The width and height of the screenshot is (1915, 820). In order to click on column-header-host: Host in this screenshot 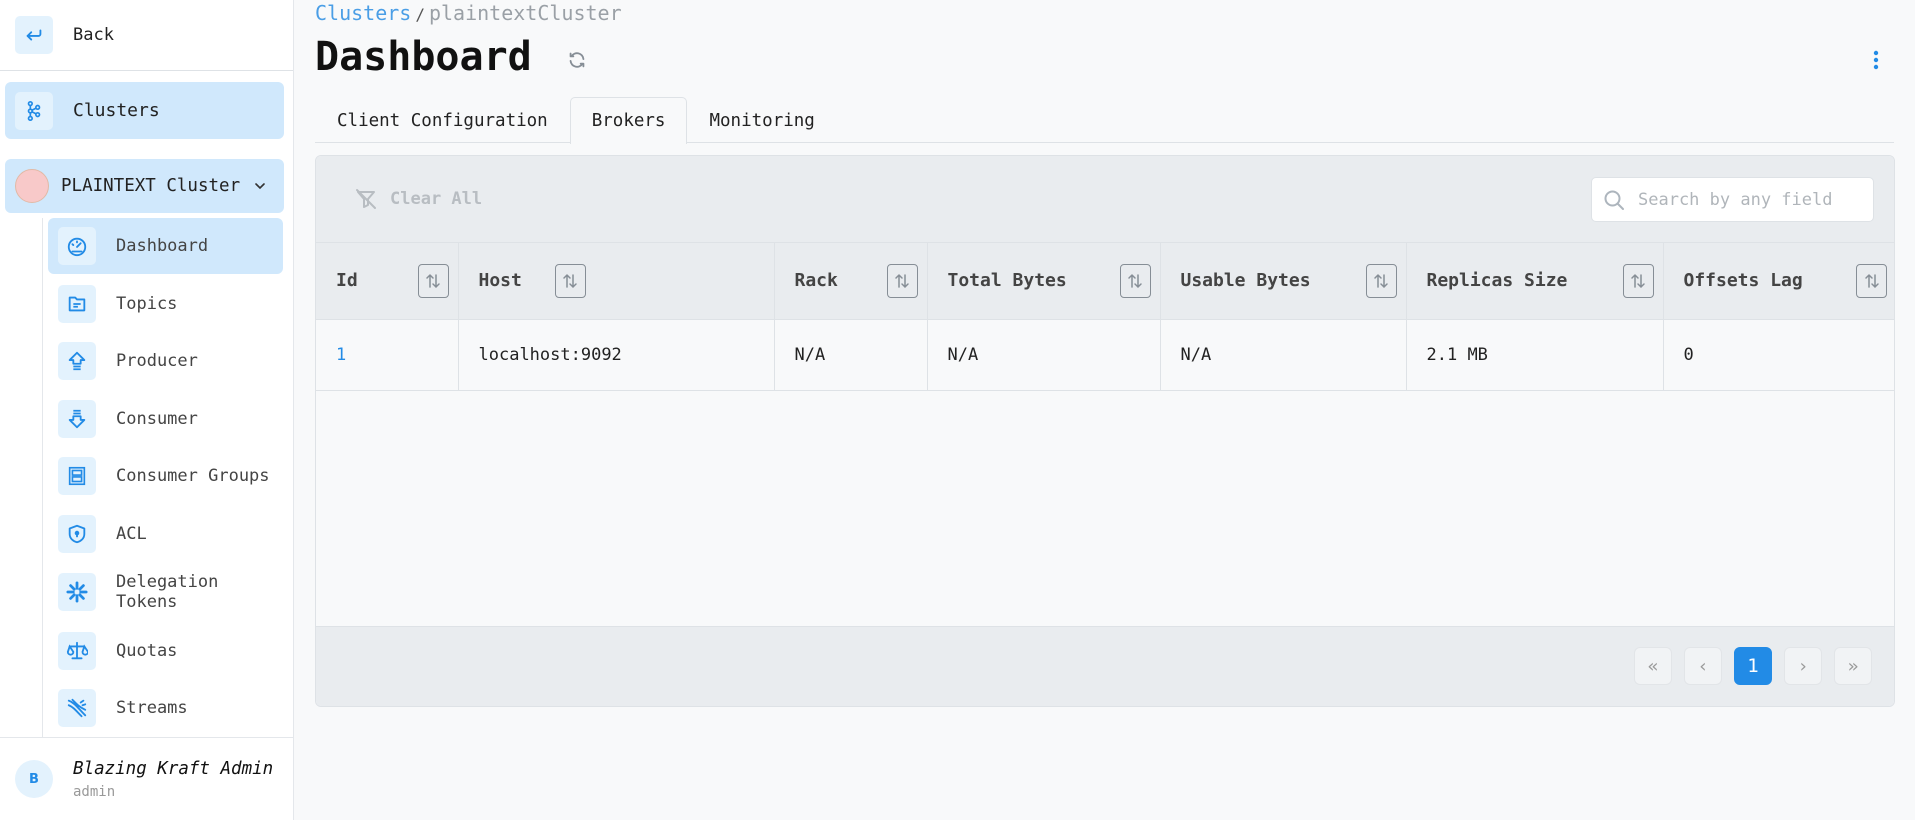, I will do `click(616, 281)`.